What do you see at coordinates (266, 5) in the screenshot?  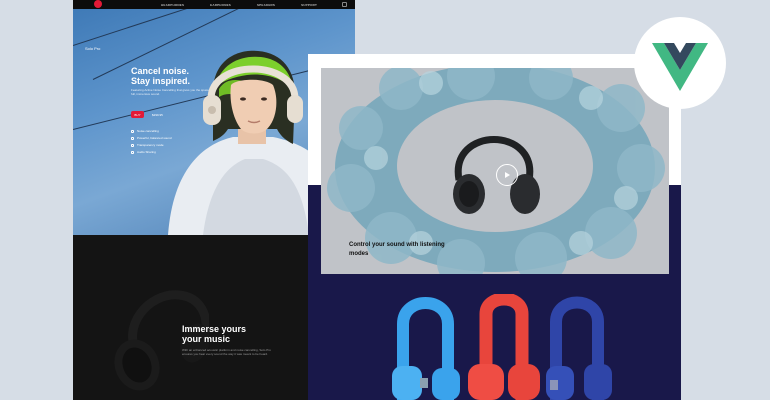 I see `nav-link-speakers: SPEAKERS` at bounding box center [266, 5].